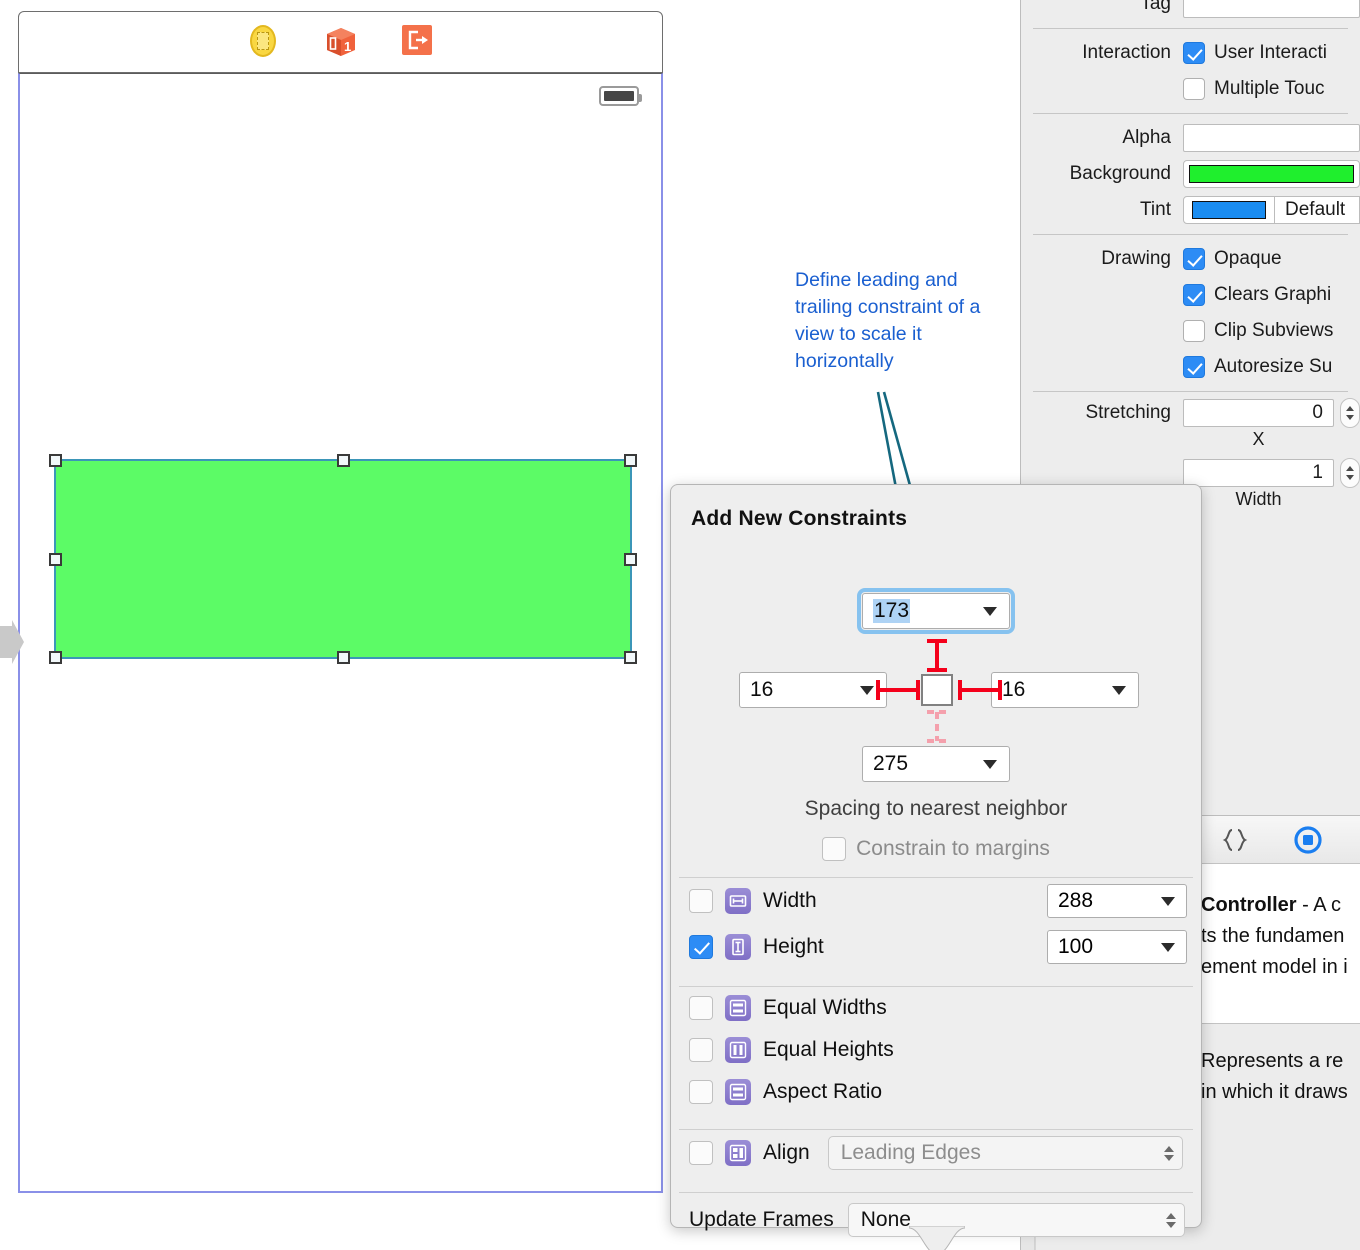 This screenshot has height=1250, width=1360. I want to click on height-label: Height, so click(793, 946).